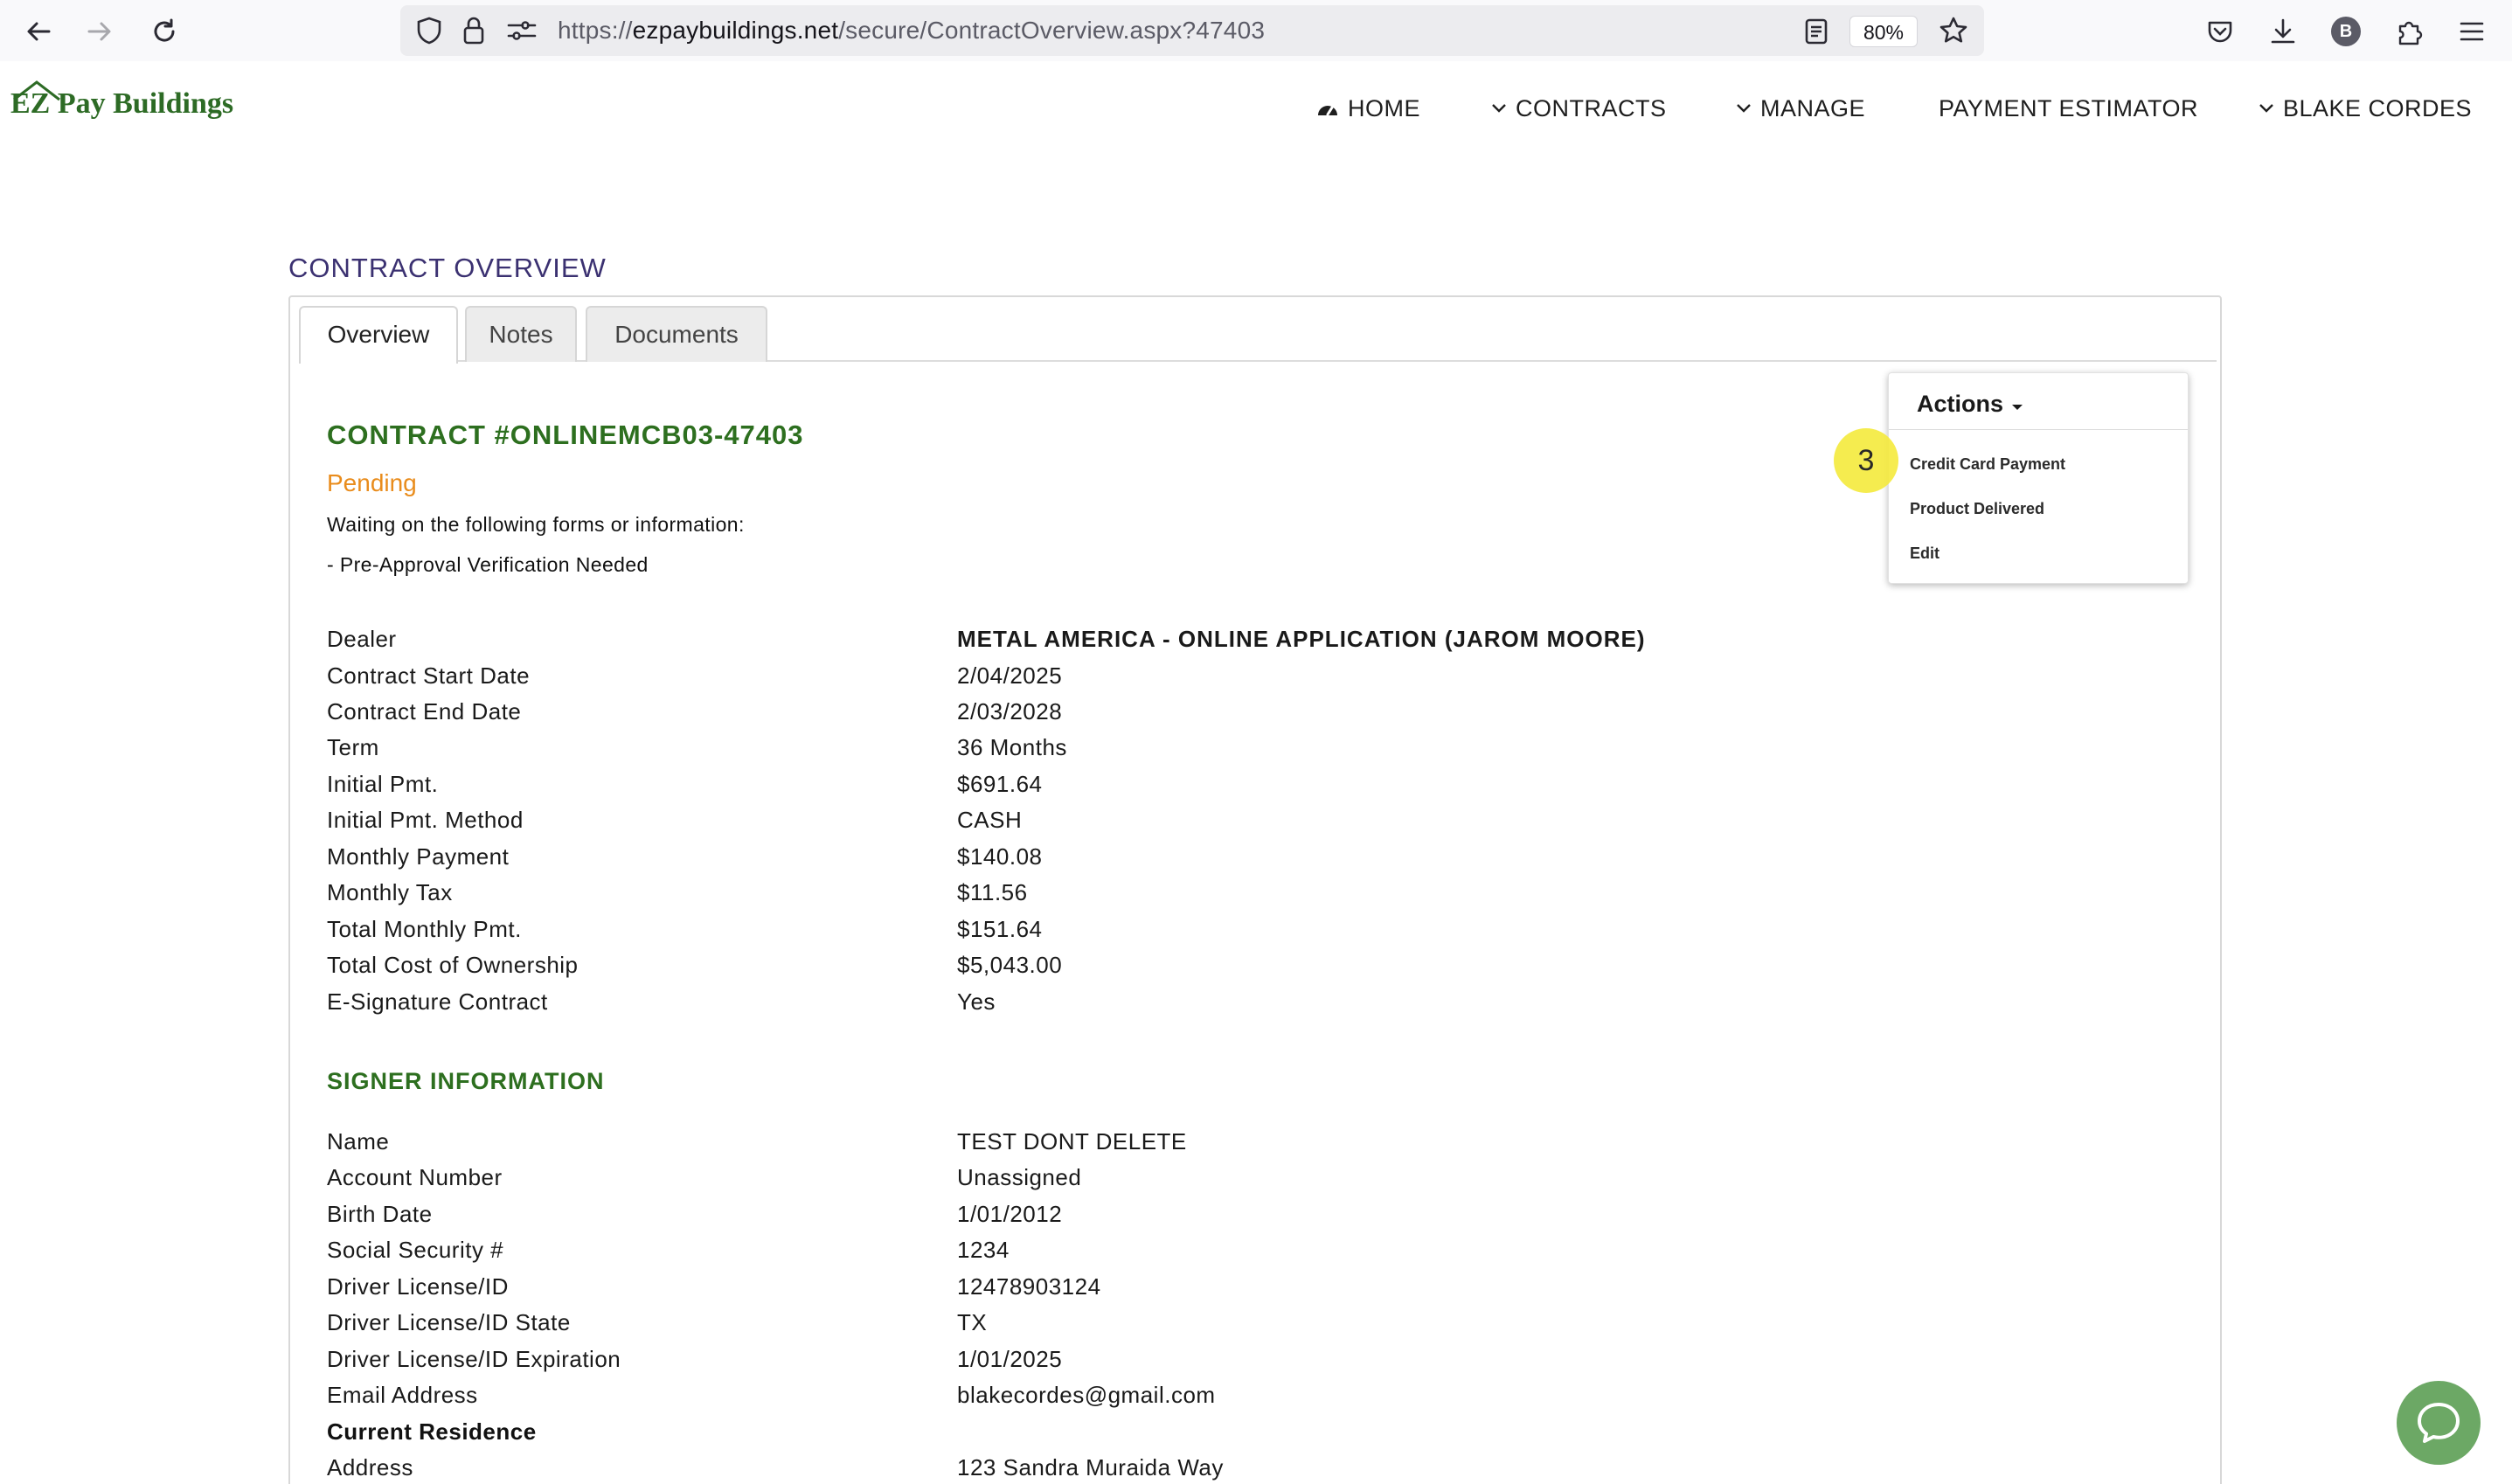 This screenshot has width=2512, height=1484. I want to click on detail-value: $140.08, so click(1000, 856).